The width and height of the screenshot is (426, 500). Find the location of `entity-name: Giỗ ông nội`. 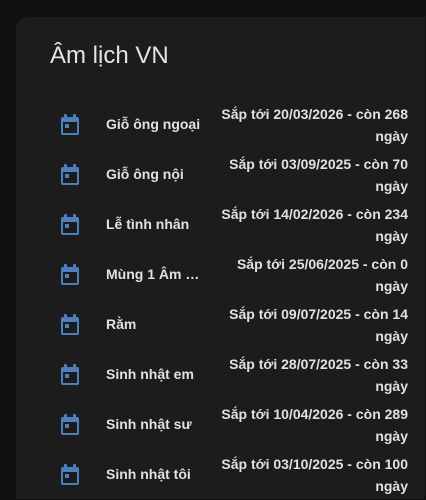

entity-name: Giỗ ông nội is located at coordinates (145, 174).